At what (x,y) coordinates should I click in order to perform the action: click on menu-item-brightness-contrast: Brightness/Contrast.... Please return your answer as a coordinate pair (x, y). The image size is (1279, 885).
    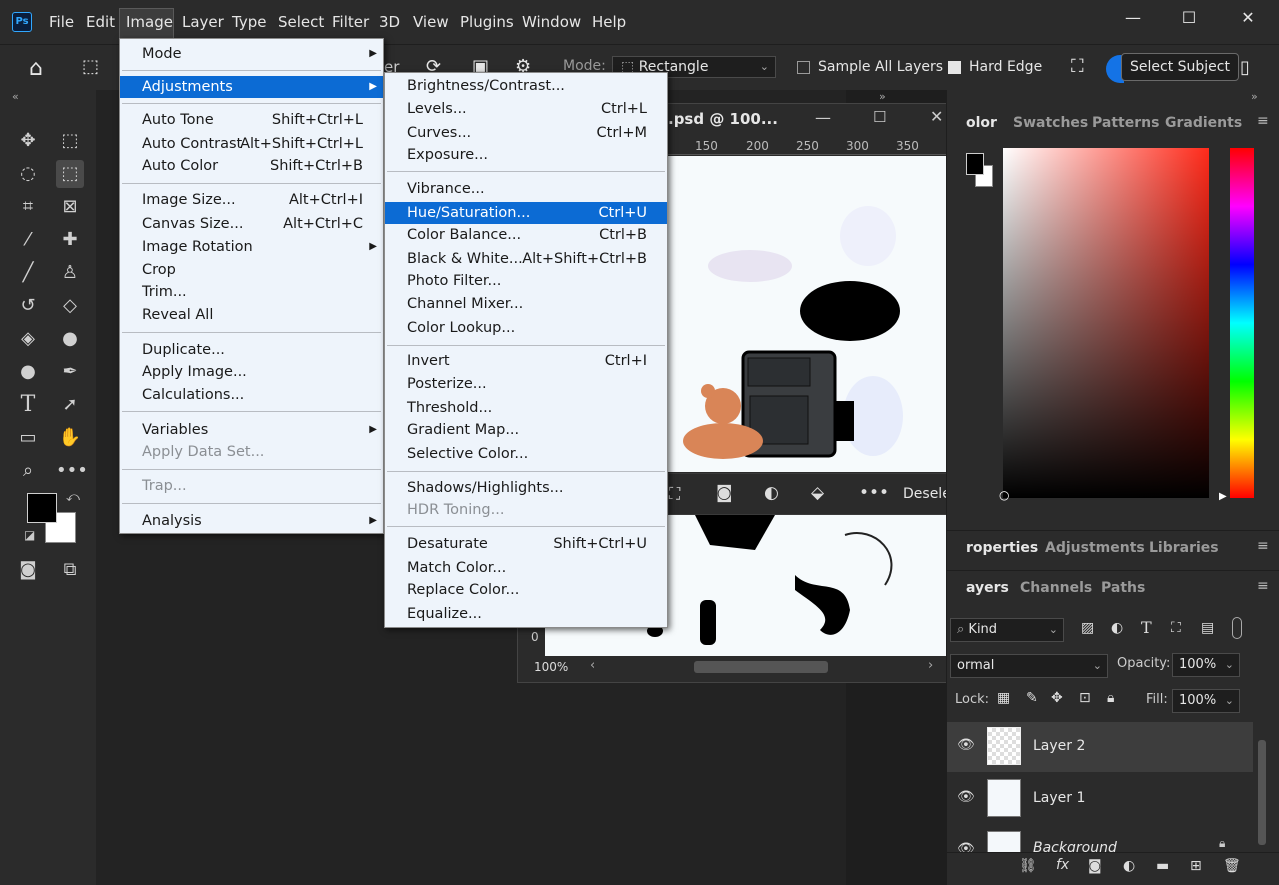
    Looking at the image, I should click on (526, 86).